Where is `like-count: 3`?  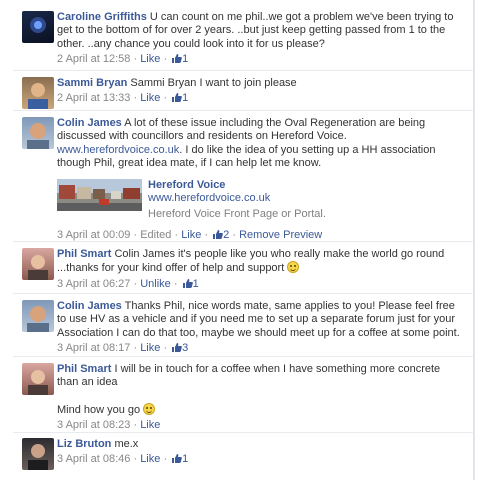 like-count: 3 is located at coordinates (179, 348).